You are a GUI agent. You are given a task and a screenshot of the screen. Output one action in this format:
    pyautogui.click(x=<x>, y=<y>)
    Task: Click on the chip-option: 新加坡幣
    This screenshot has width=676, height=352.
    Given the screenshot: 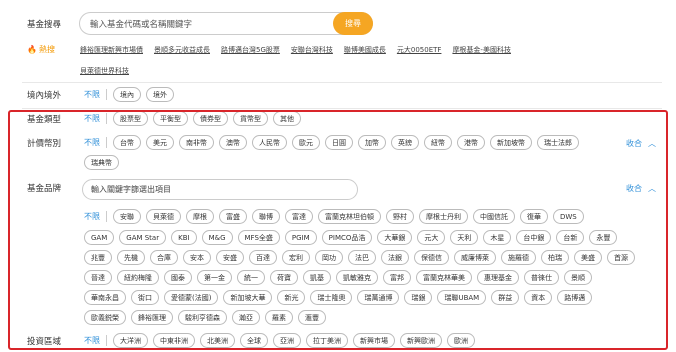 What is the action you would take?
    pyautogui.click(x=511, y=142)
    